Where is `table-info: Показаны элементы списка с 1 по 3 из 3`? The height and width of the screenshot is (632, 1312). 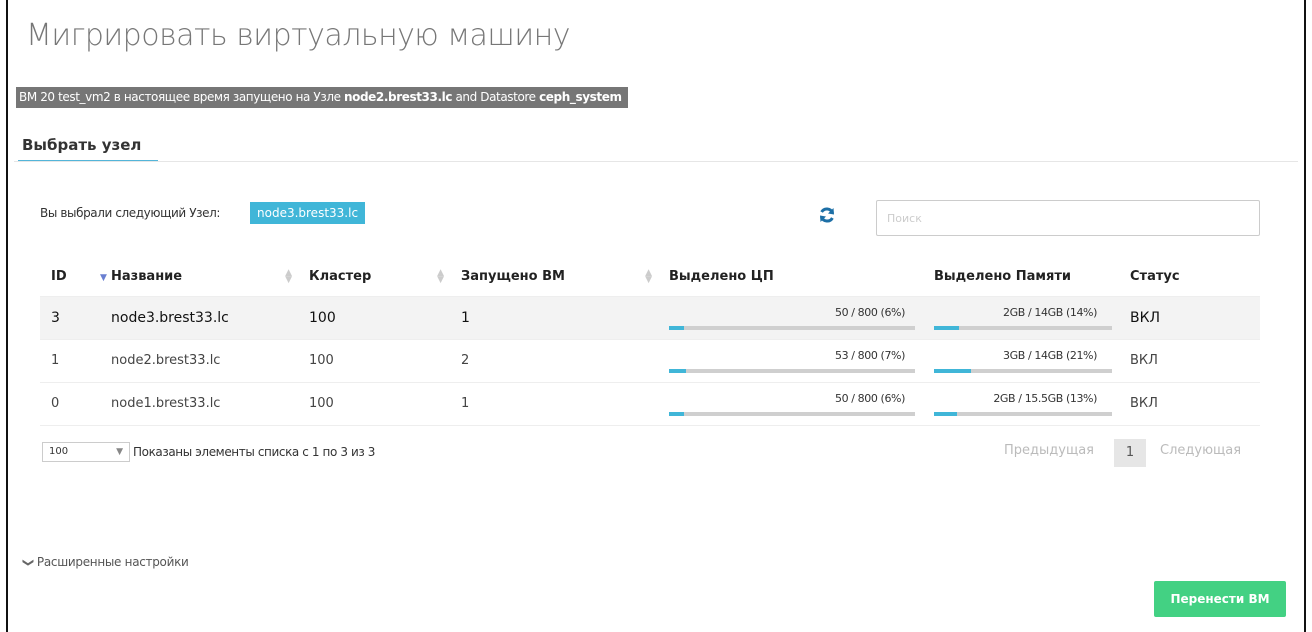
table-info: Показаны элементы списка с 1 по 3 из 3 is located at coordinates (254, 452).